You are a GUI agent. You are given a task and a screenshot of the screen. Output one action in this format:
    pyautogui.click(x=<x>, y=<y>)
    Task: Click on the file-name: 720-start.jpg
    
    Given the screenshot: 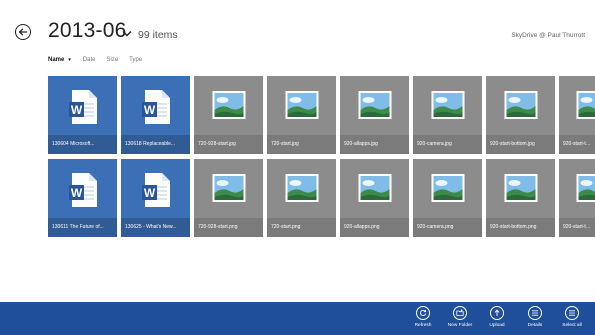 What is the action you would take?
    pyautogui.click(x=301, y=144)
    